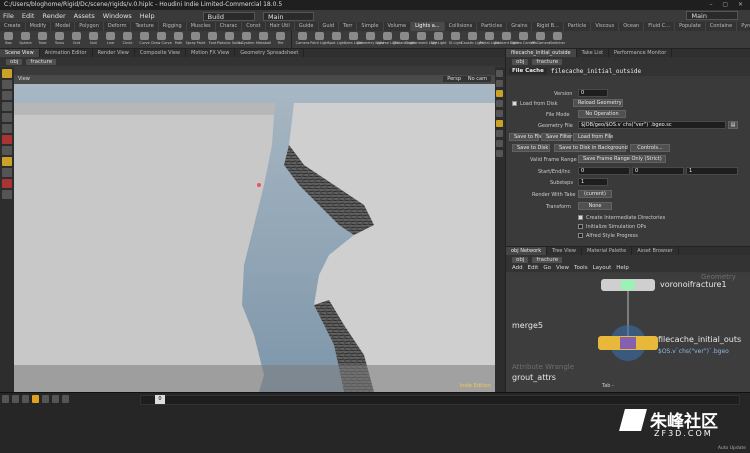 The image size is (750, 453). I want to click on shelf-tab-modify: Modify, so click(39, 26).